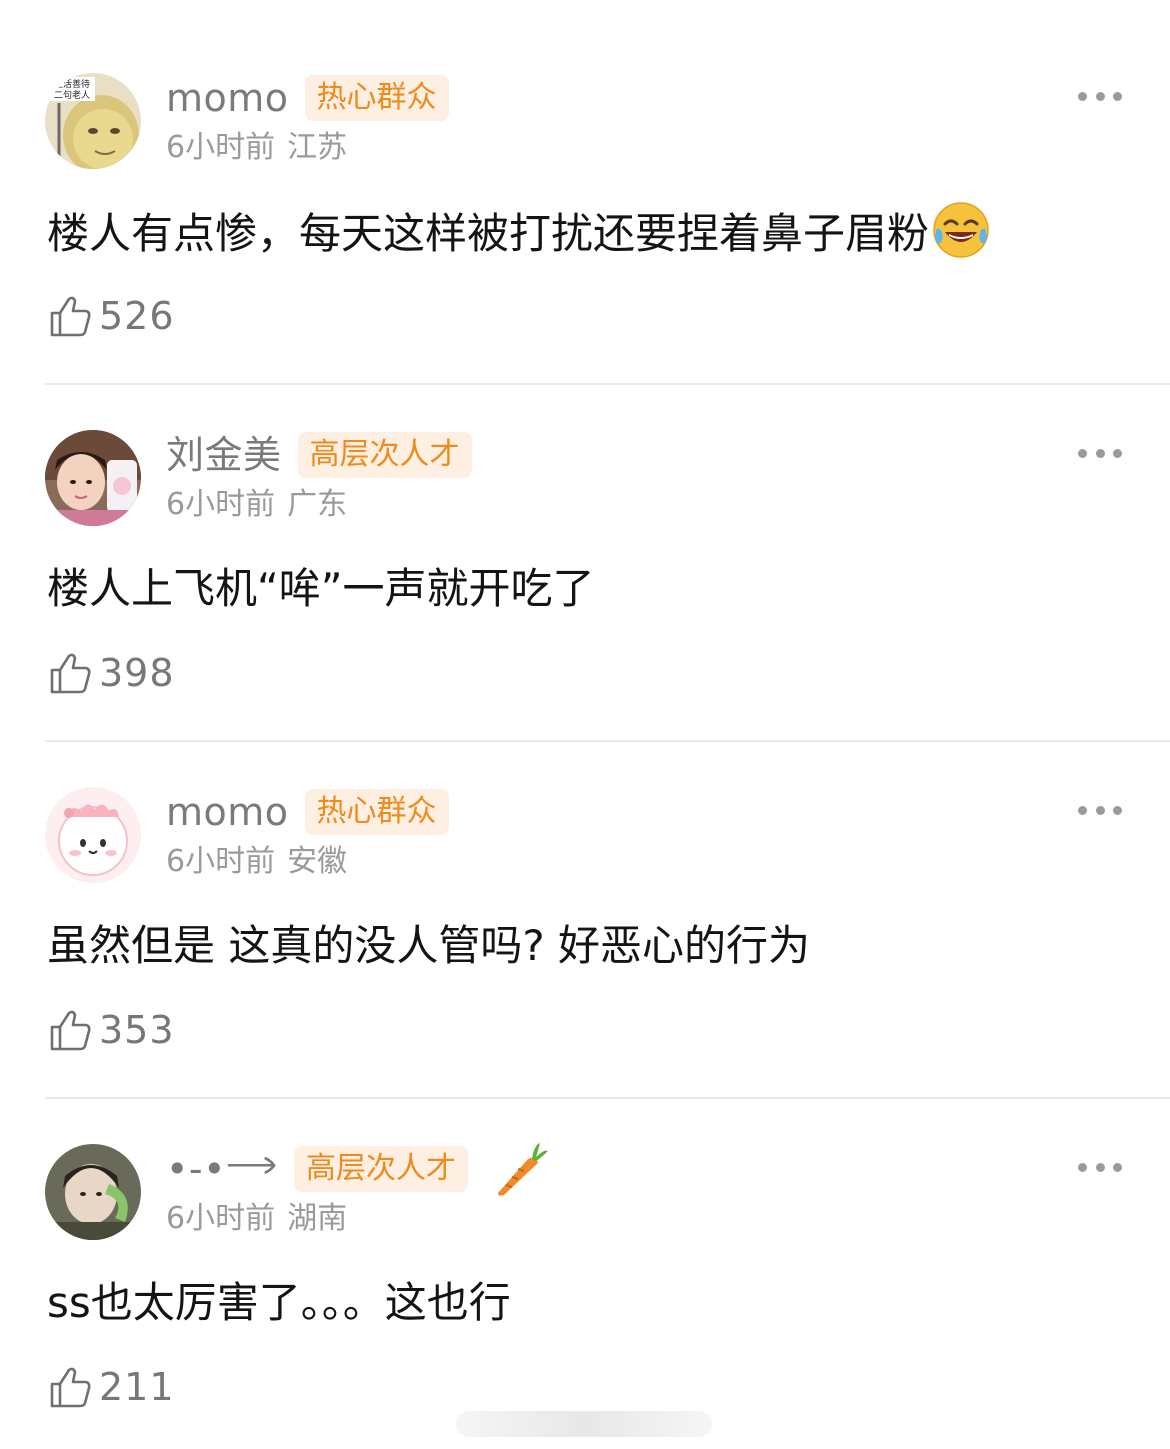 The image size is (1170, 1449). I want to click on username: •-•𐃘, so click(222, 1169).